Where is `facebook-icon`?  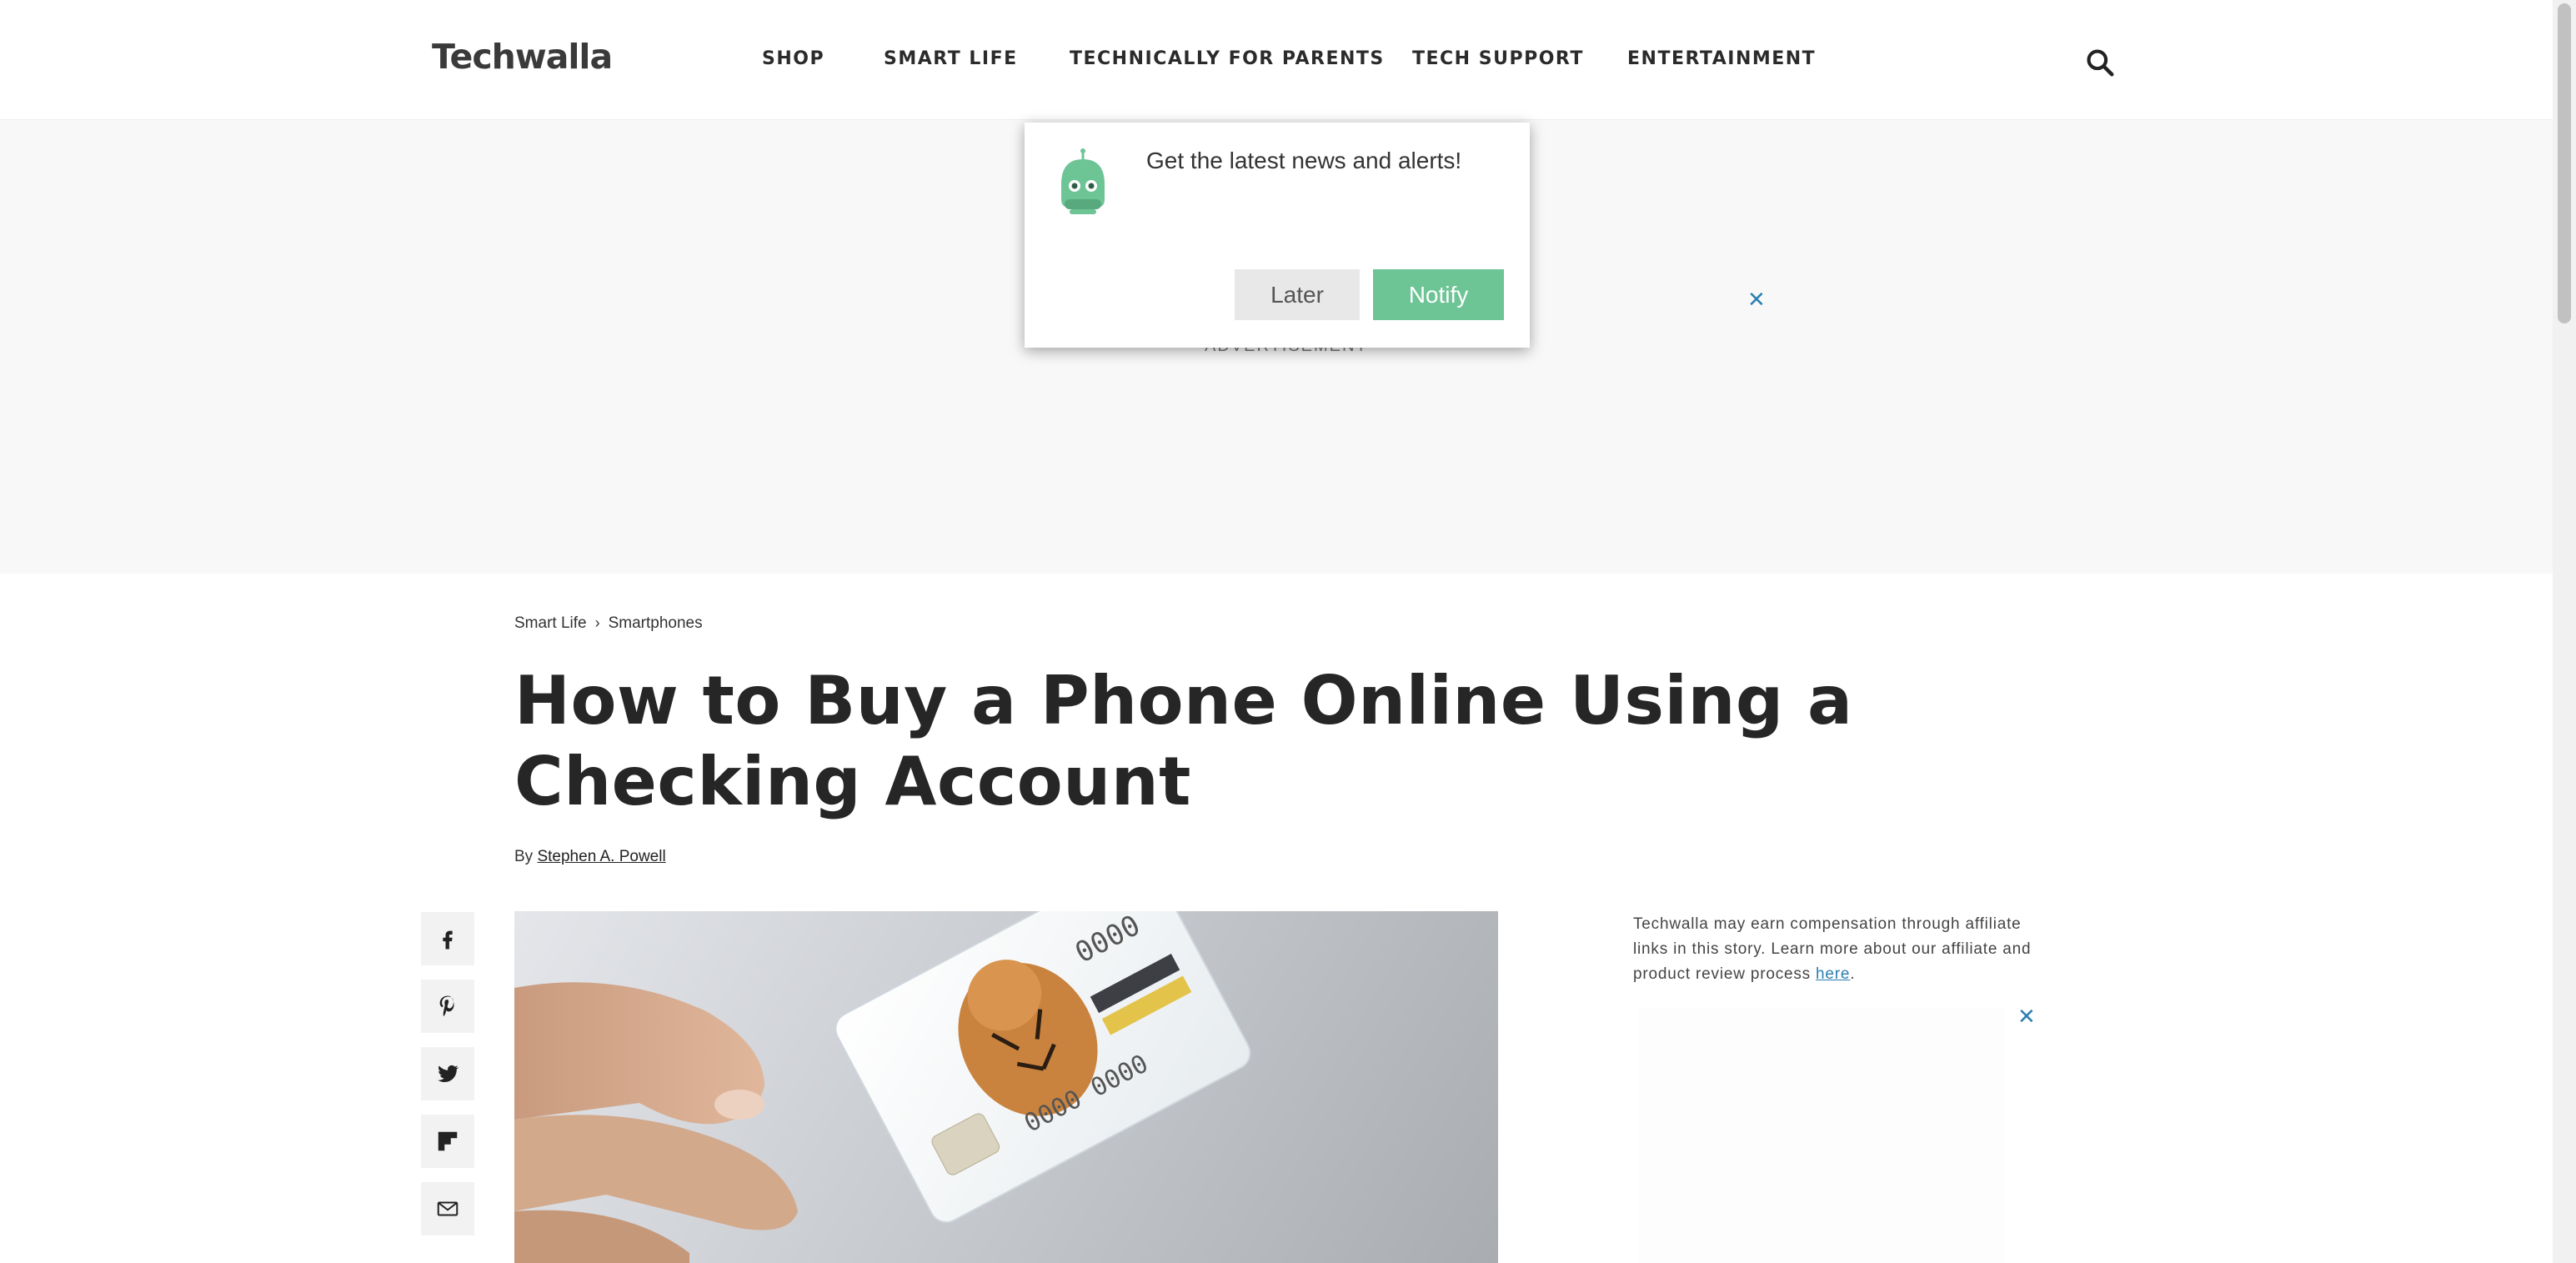 facebook-icon is located at coordinates (447, 938).